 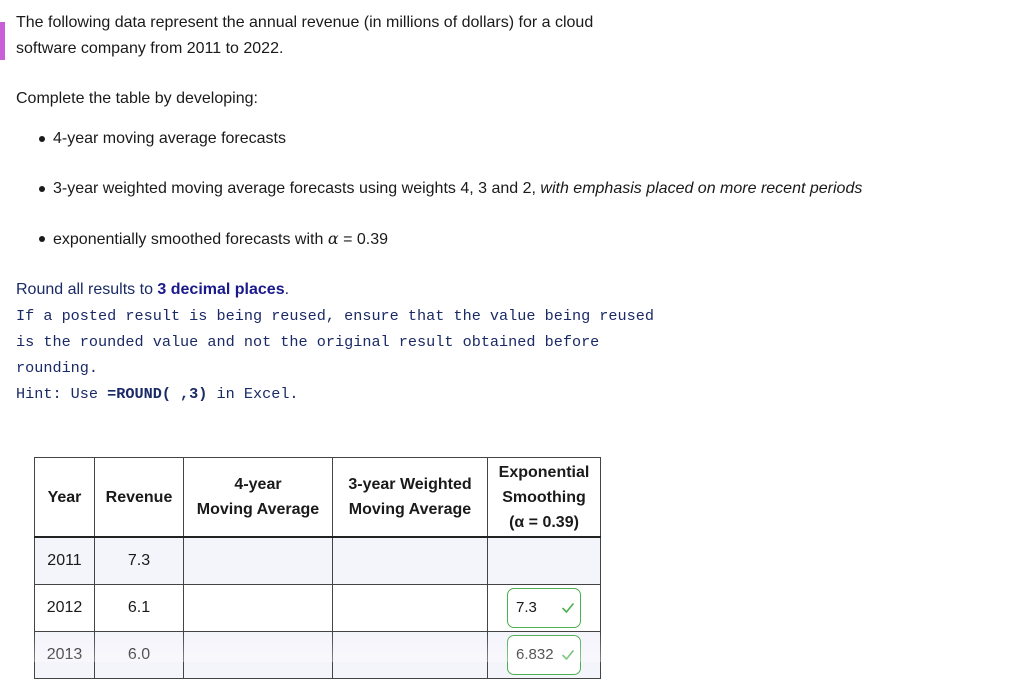 I want to click on header-ma-line1: 4-year, so click(x=258, y=484).